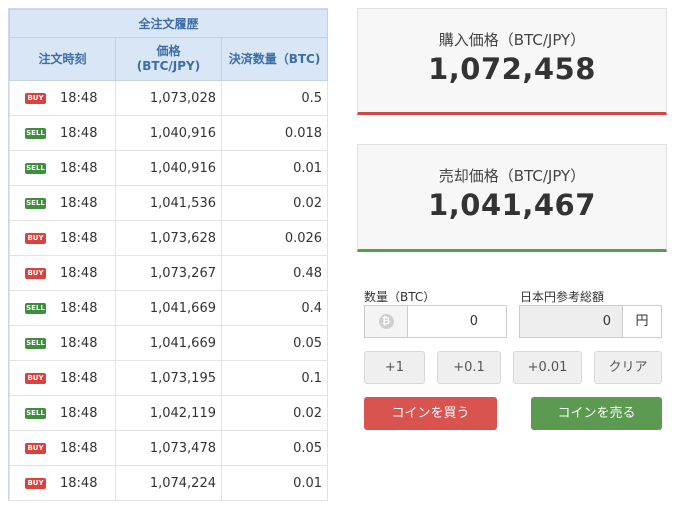 The image size is (676, 520). I want to click on order-price: 1,073,478, so click(168, 448).